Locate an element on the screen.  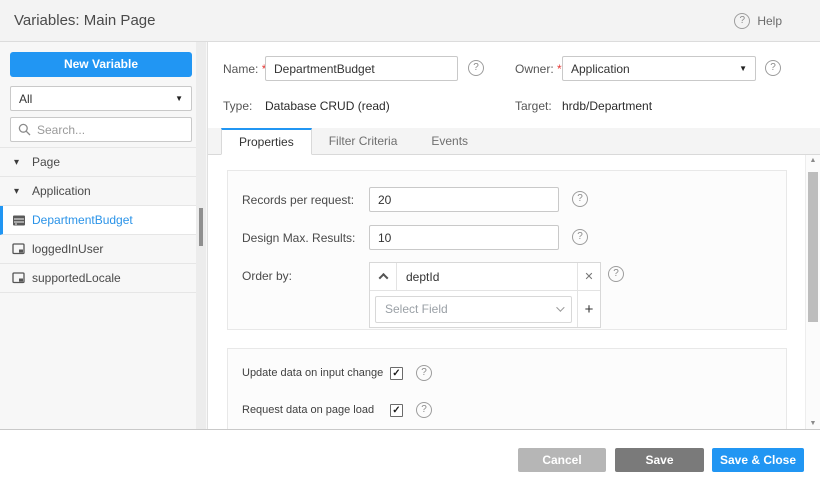
required-marker: * is located at coordinates (559, 69).